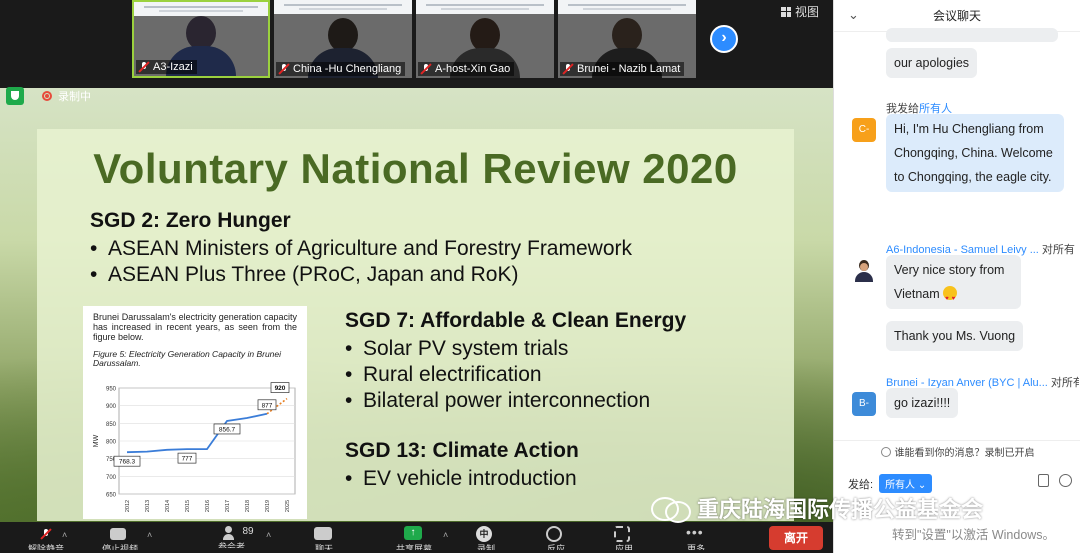 Image resolution: width=1080 pixels, height=553 pixels. Describe the element at coordinates (111, 425) in the screenshot. I see `y-tick-label: 850` at that location.